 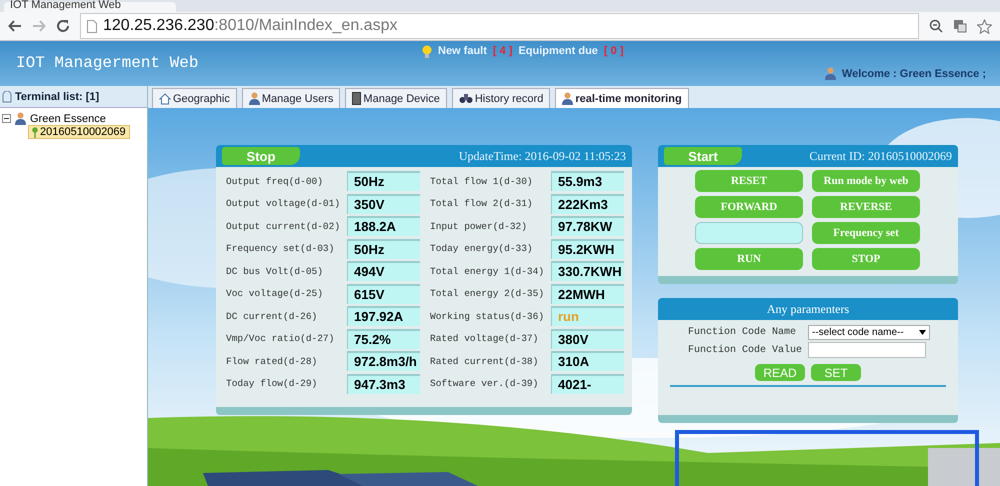 I want to click on reading-label: Flow rated(d-28), so click(x=272, y=361).